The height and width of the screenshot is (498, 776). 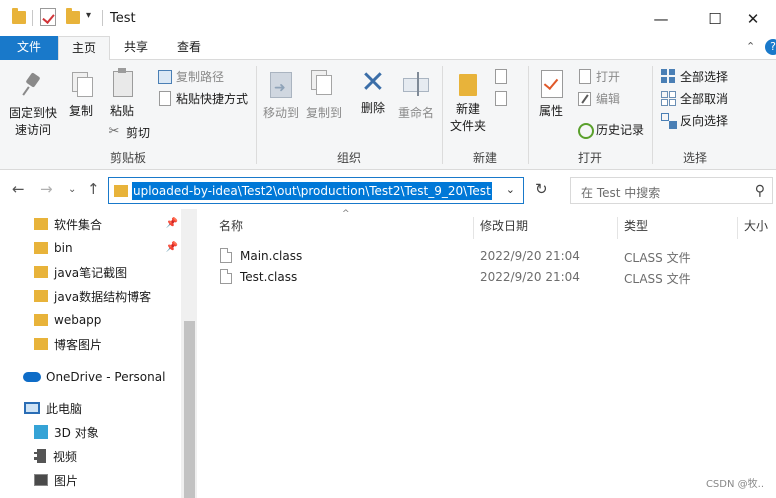 What do you see at coordinates (106, 377) in the screenshot?
I see `nav-item-label: OneDrive - Personal` at bounding box center [106, 377].